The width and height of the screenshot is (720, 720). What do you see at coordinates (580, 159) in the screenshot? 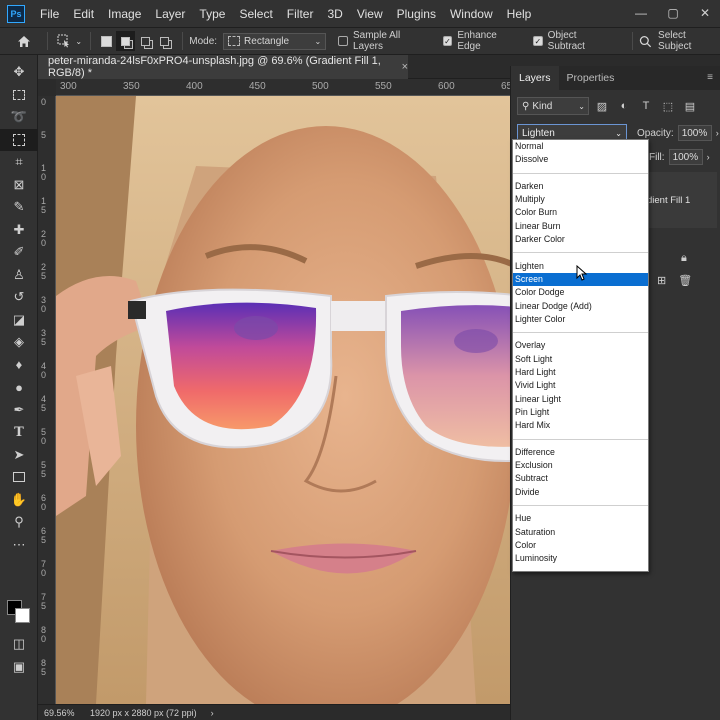
I see `blend-mode-option-dissolve: Dissolve` at bounding box center [580, 159].